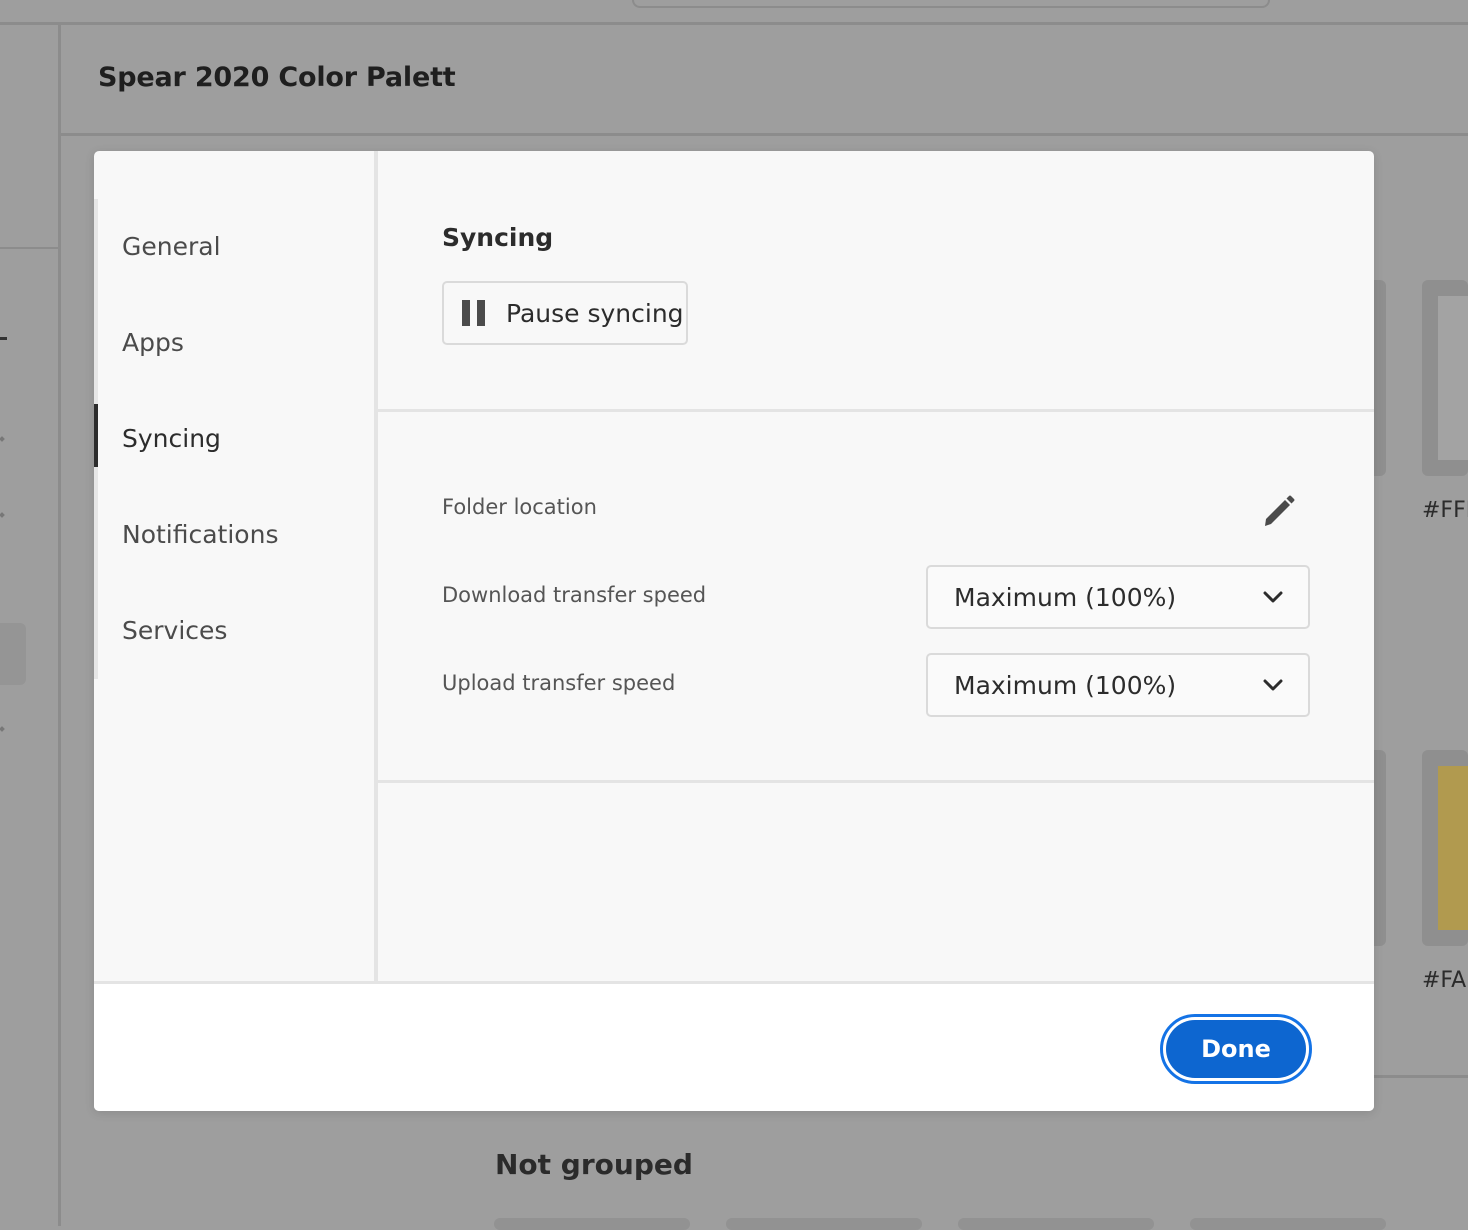 The width and height of the screenshot is (1468, 1230). What do you see at coordinates (30, 625) in the screenshot?
I see `background-left-rail` at bounding box center [30, 625].